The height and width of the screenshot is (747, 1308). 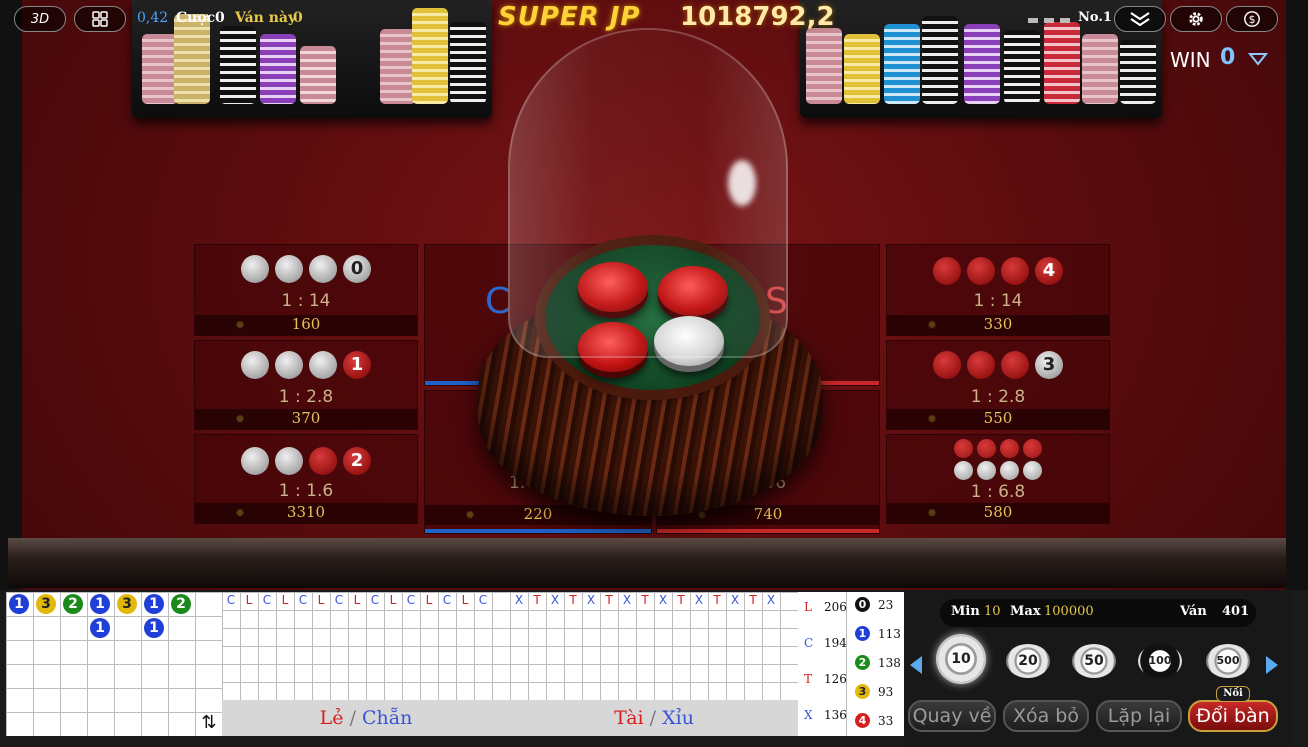 I want to click on collapse-button, so click(x=1140, y=19).